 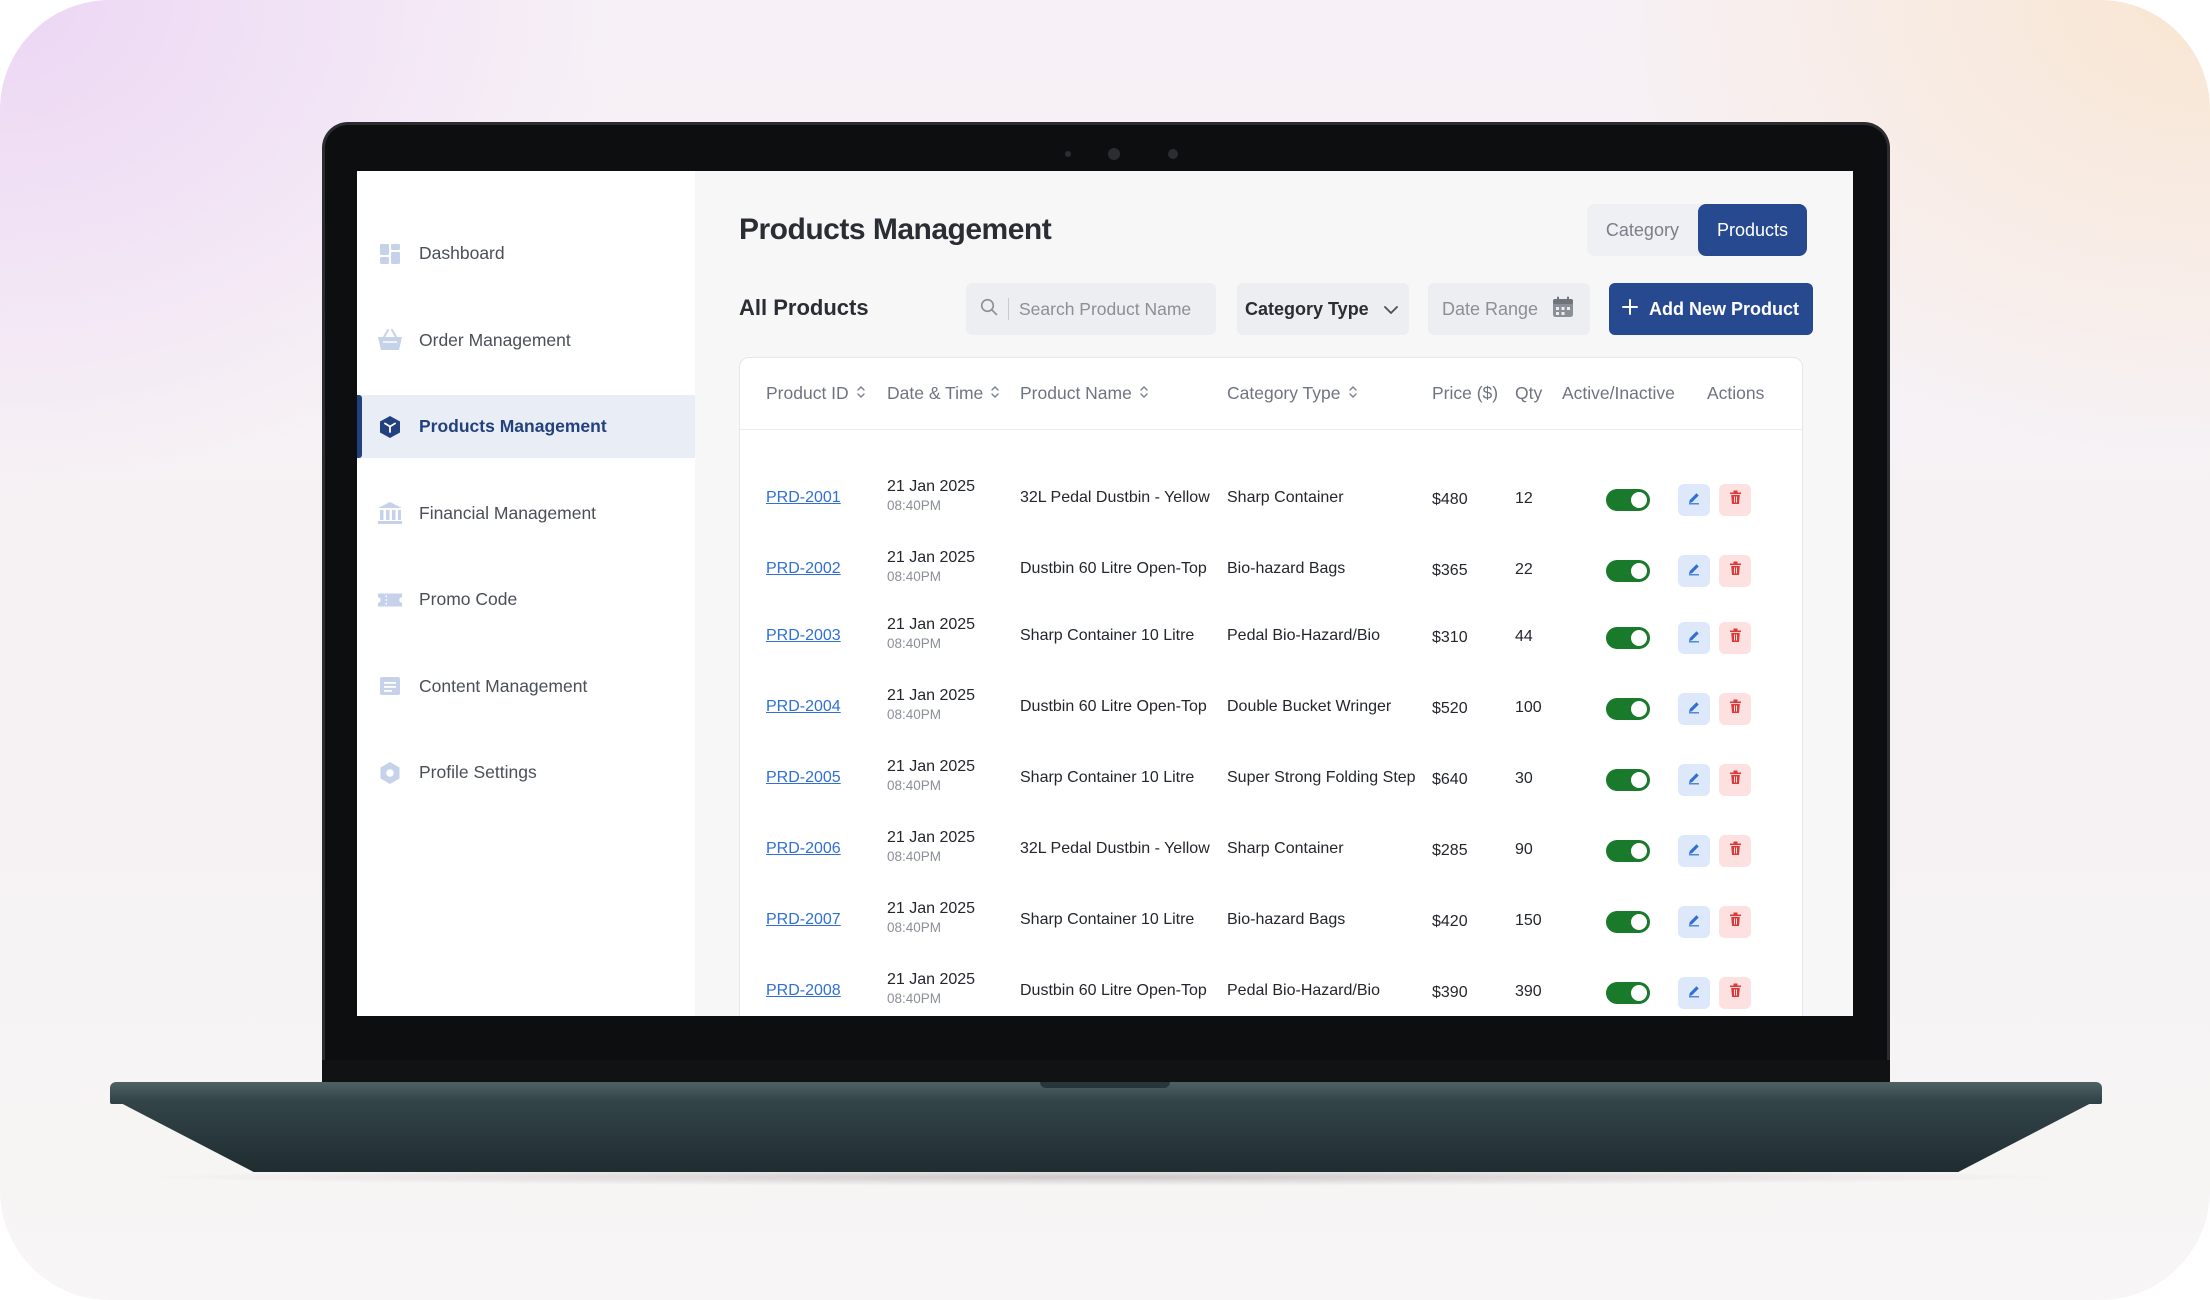 What do you see at coordinates (803, 991) in the screenshot?
I see `product-id-link: PRD-2008` at bounding box center [803, 991].